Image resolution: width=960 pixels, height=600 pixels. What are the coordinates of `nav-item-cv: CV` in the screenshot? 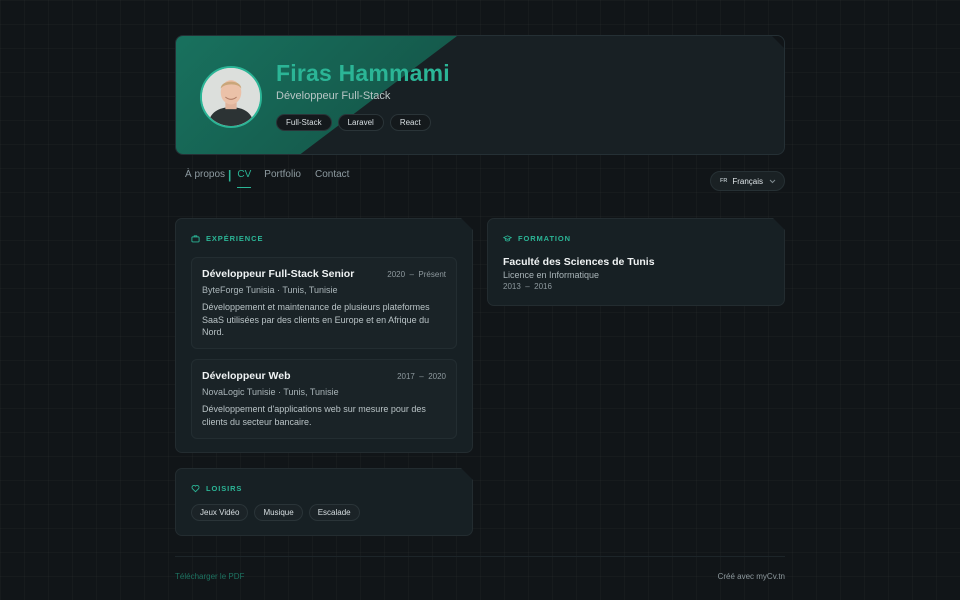 It's located at (244, 178).